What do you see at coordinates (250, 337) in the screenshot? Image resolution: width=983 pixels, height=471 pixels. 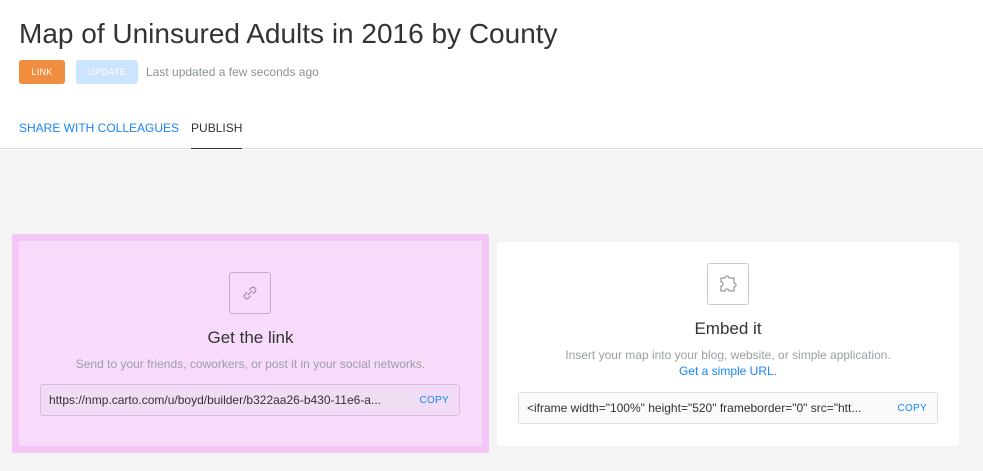 I see `get-link-title: Get the link` at bounding box center [250, 337].